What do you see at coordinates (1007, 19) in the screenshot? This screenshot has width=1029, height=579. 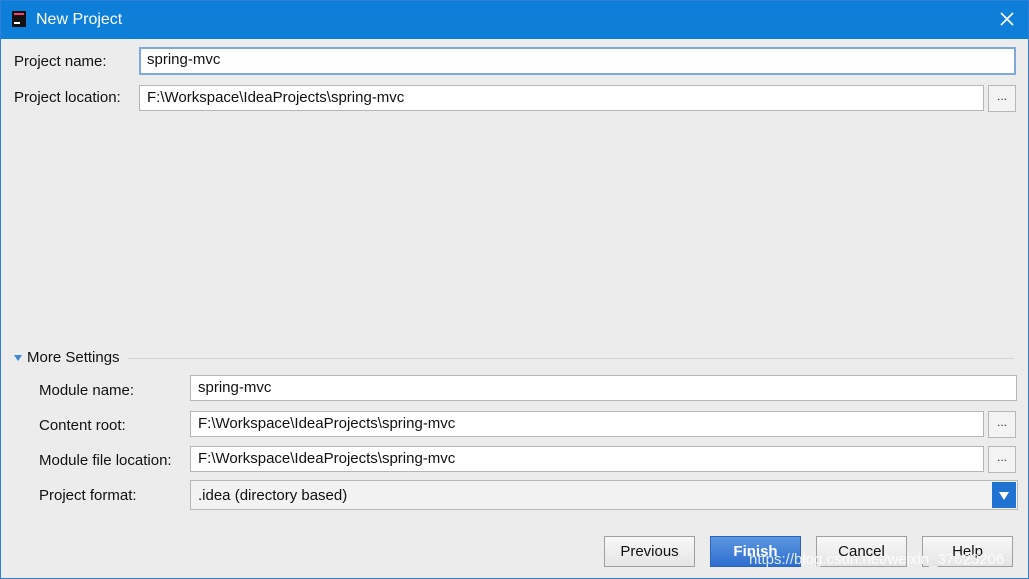 I see `close-icon` at bounding box center [1007, 19].